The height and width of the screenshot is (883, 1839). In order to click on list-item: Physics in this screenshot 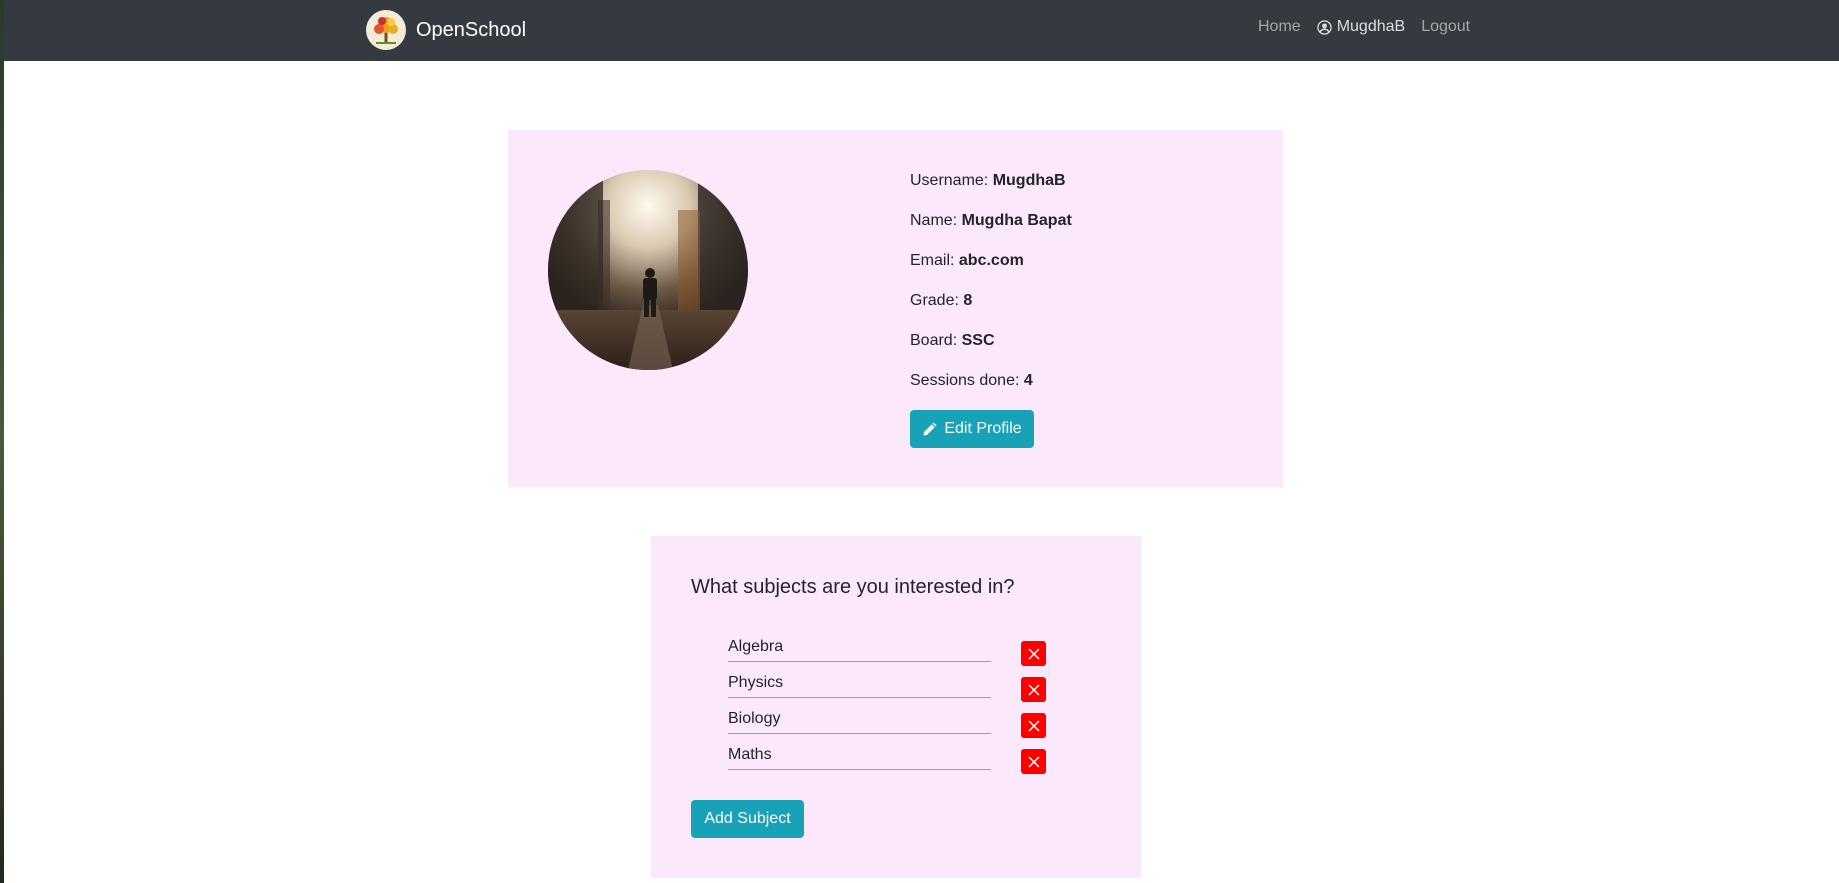, I will do `click(887, 689)`.